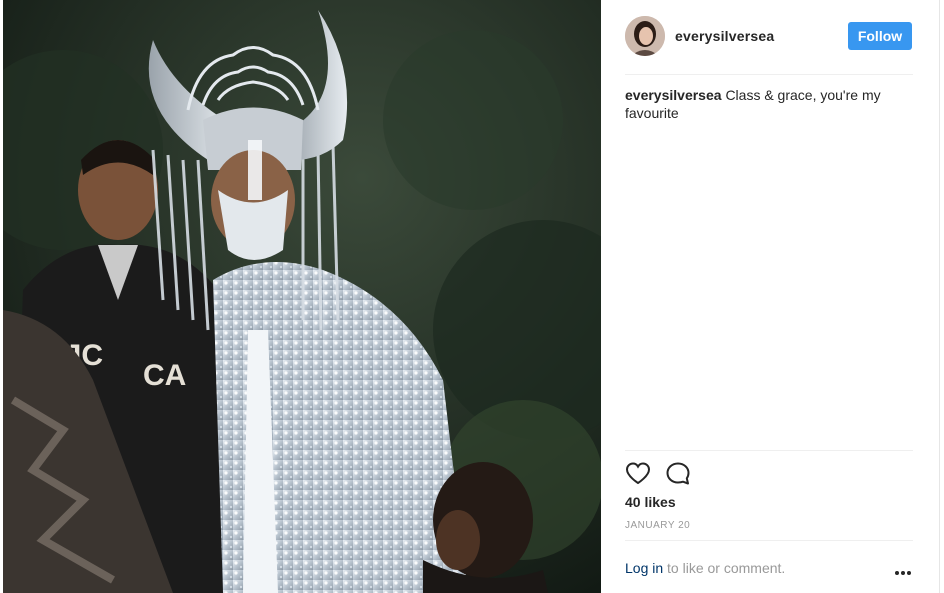 The image size is (944, 593). I want to click on comment-prompt-text: to like or comment., so click(724, 568).